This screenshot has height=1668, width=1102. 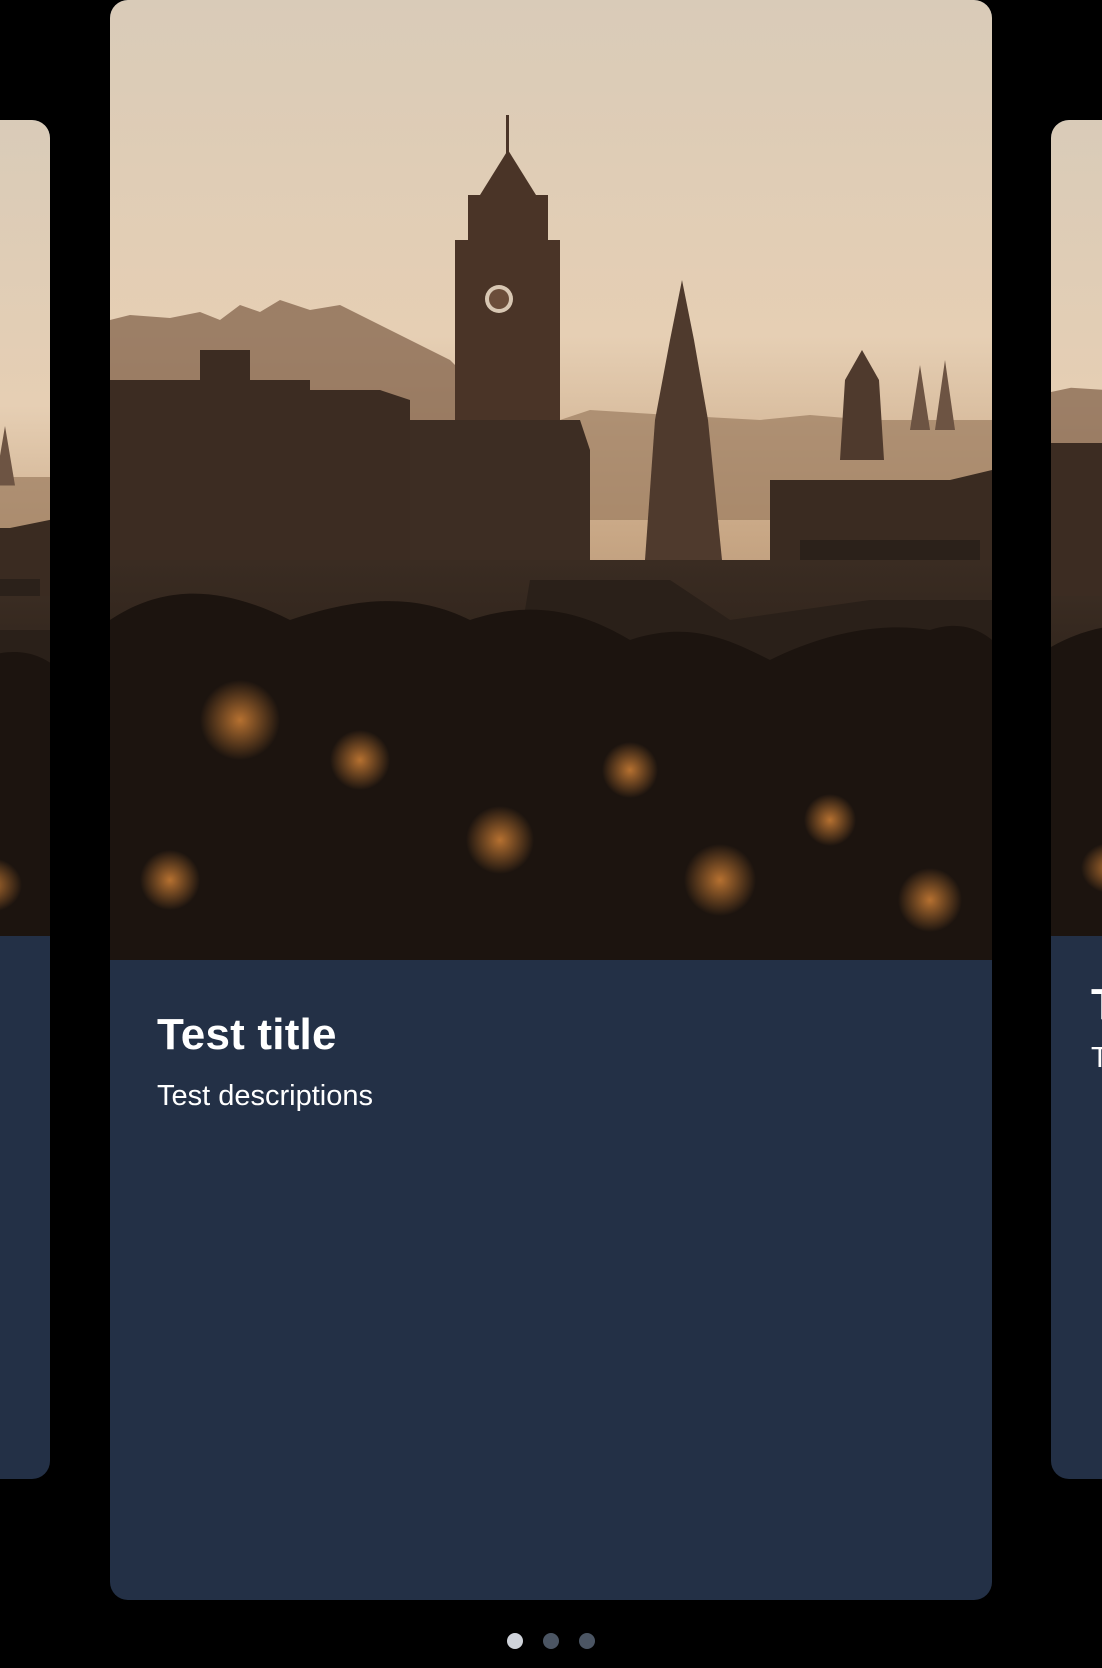 I want to click on carousel-card-previous, so click(x=25, y=799).